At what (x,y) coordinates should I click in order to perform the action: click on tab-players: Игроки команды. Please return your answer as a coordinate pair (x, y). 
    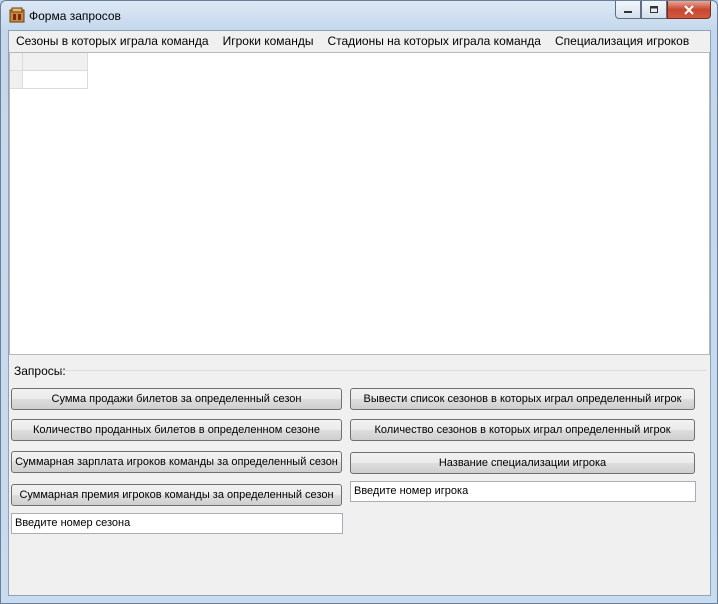
    Looking at the image, I should click on (268, 41).